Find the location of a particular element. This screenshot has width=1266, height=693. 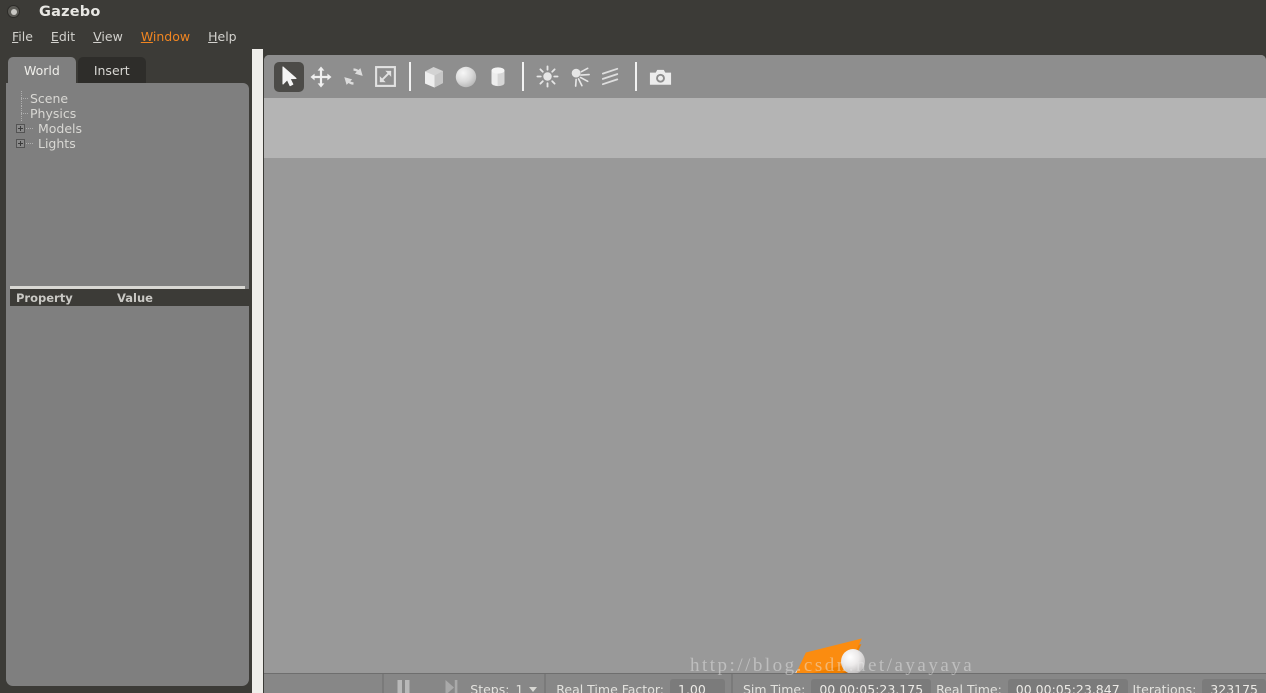

move-arrows-icon is located at coordinates (321, 77).